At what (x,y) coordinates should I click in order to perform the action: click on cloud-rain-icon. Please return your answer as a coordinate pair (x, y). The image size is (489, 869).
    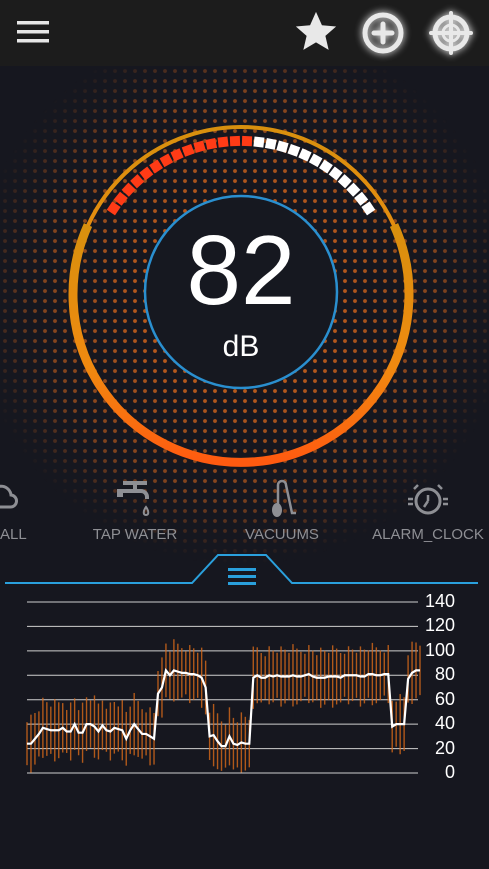
    Looking at the image, I should click on (9, 496).